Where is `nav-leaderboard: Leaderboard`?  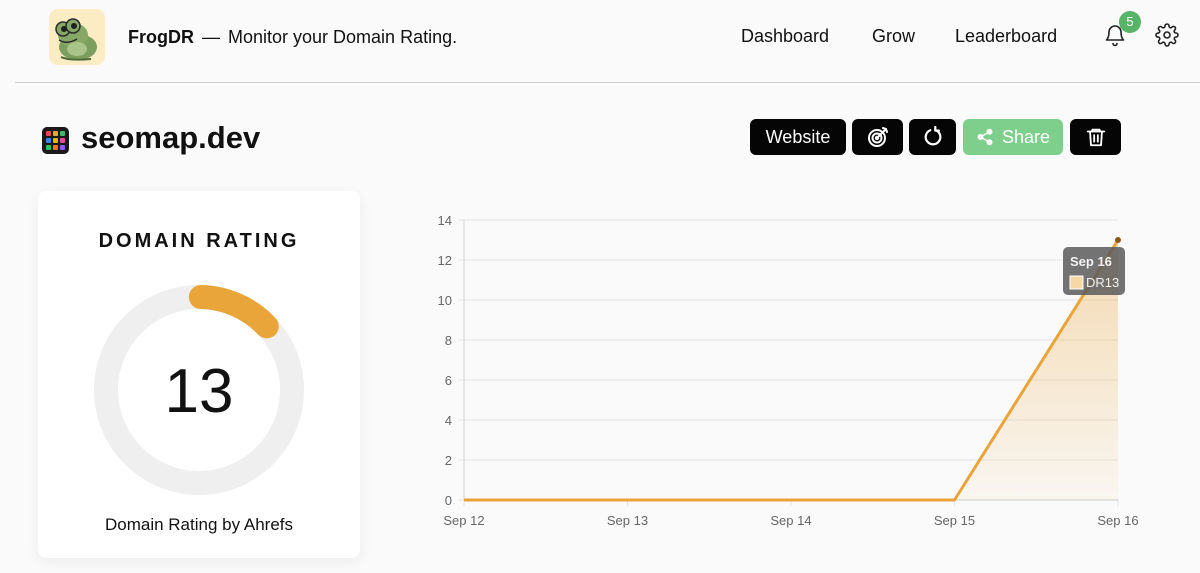 nav-leaderboard: Leaderboard is located at coordinates (1006, 36).